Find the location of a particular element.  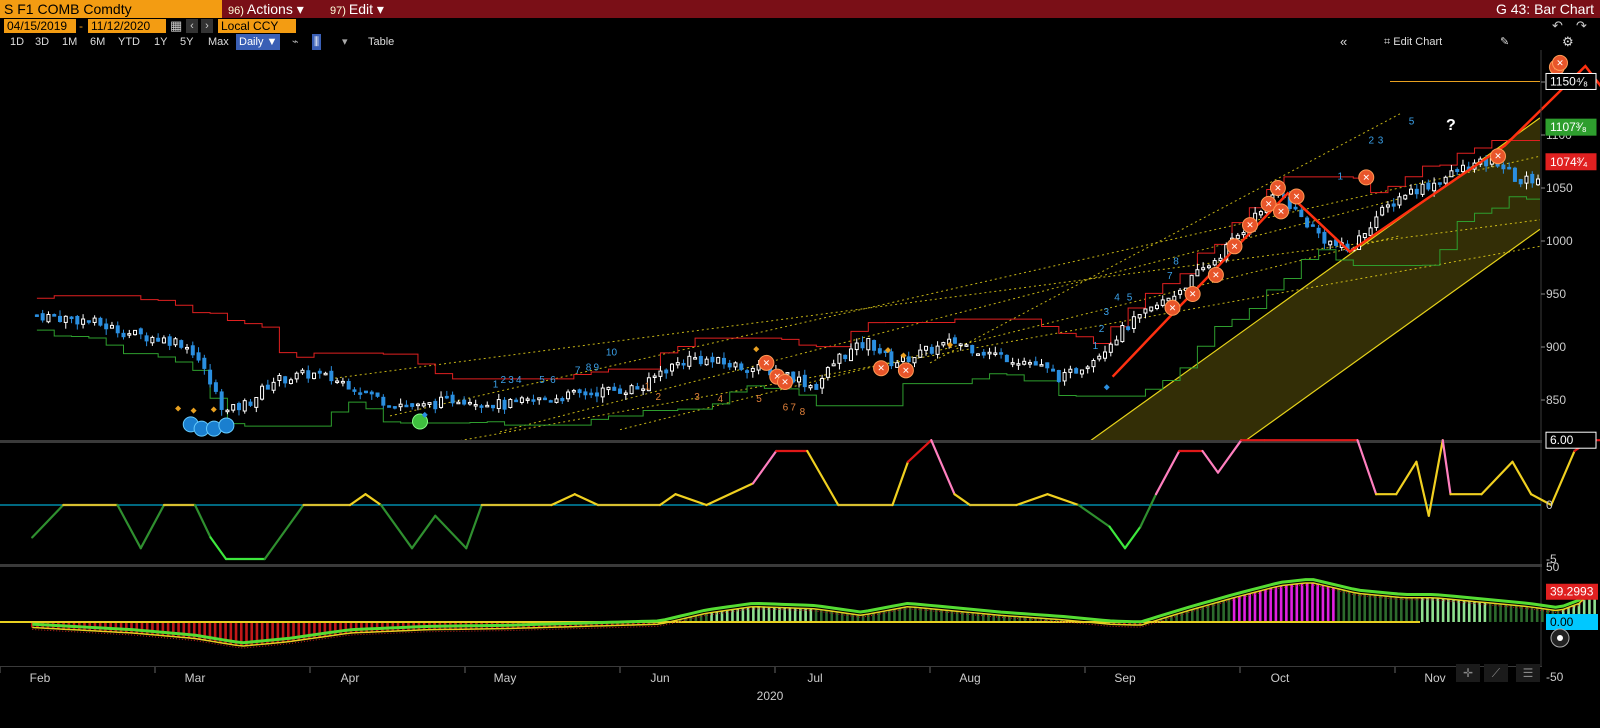

table-button: Table is located at coordinates (381, 42).